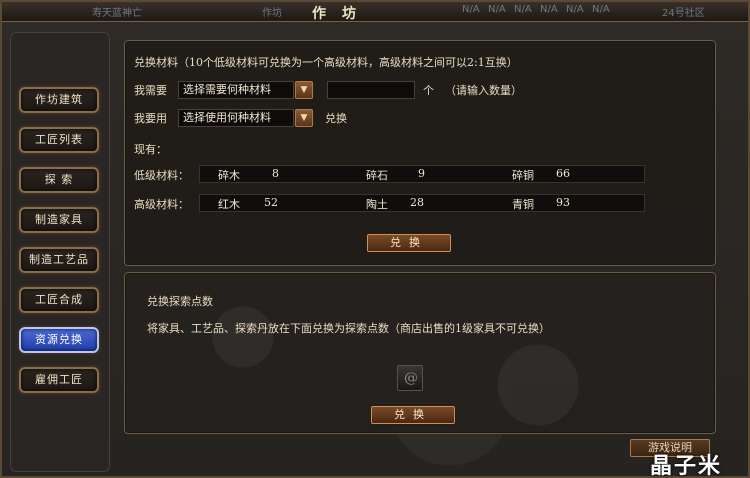  What do you see at coordinates (497, 9) in the screenshot?
I see `background-na-2: N/A` at bounding box center [497, 9].